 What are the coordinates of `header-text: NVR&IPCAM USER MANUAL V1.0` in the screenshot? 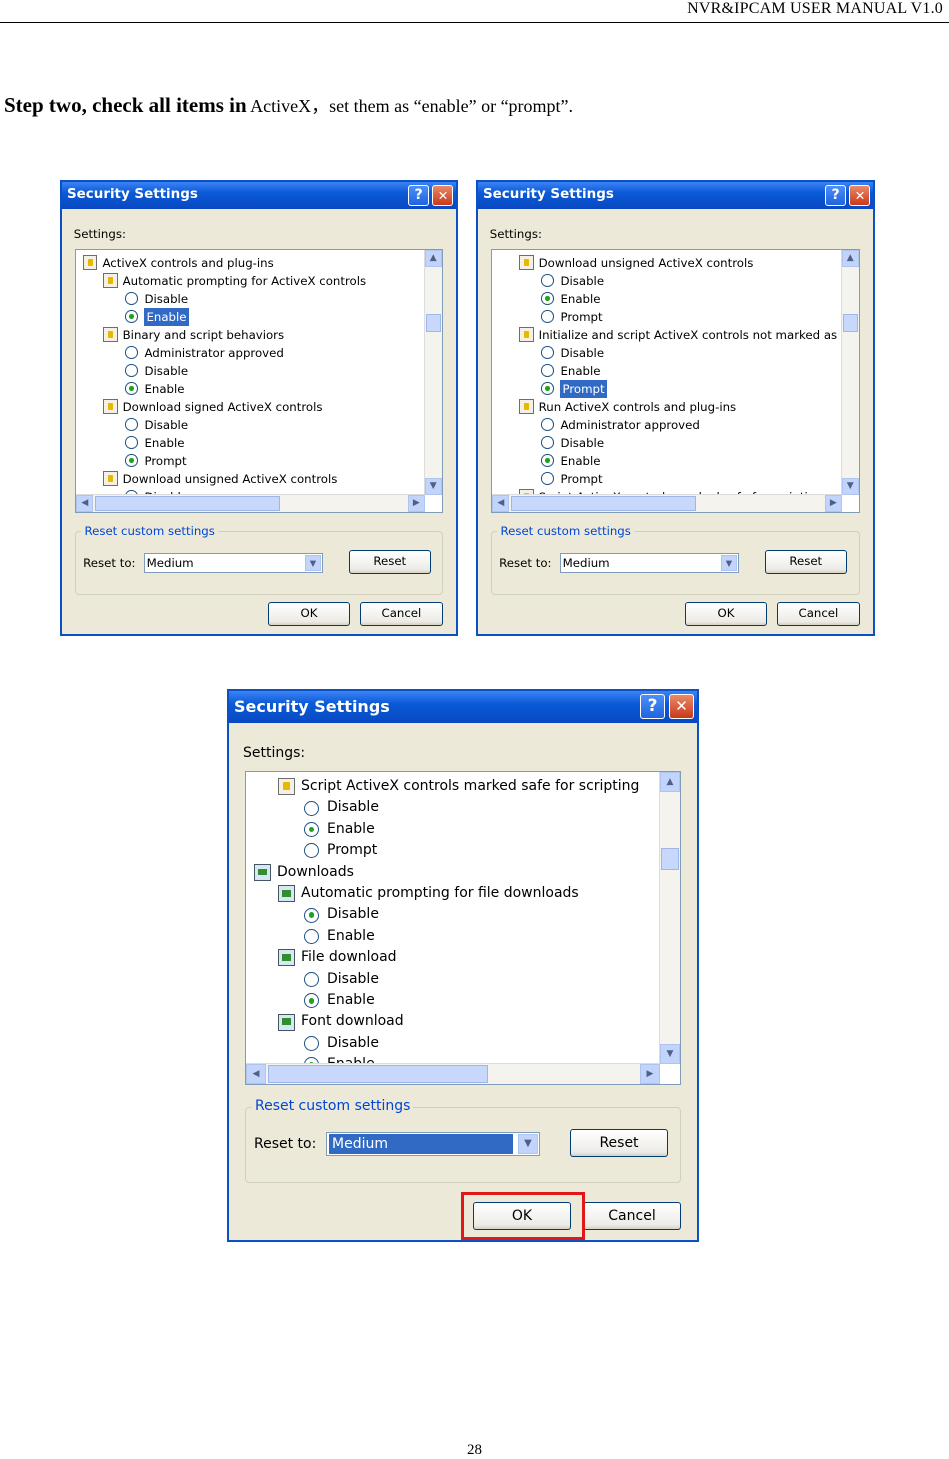 It's located at (815, 8).